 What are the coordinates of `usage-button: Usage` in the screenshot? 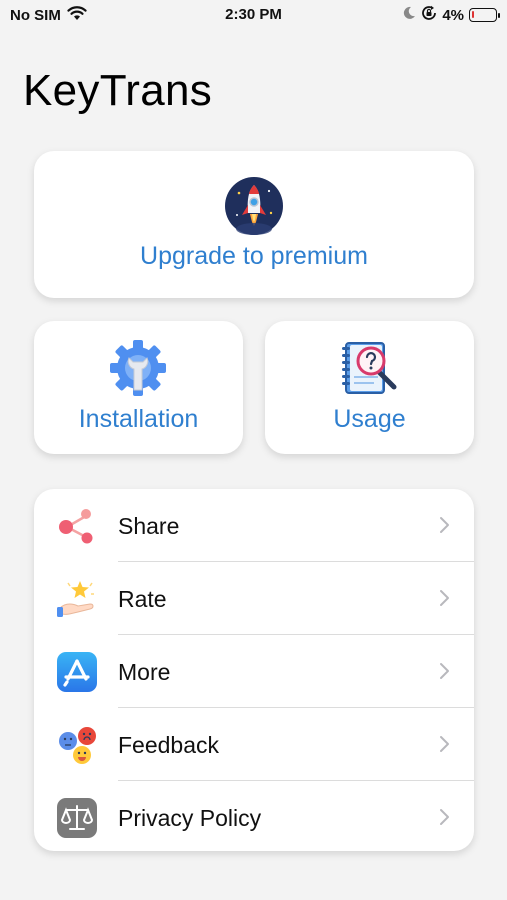 It's located at (369, 387).